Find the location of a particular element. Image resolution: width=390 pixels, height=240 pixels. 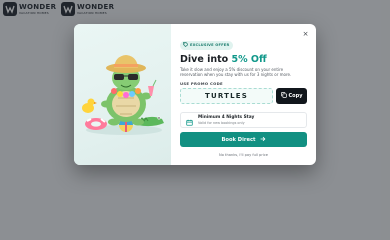

arrow-right-icon is located at coordinates (263, 140).